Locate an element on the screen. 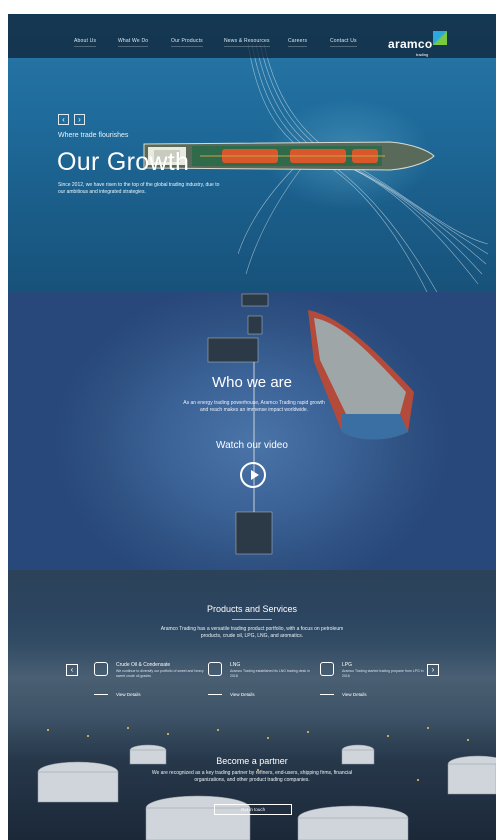 The width and height of the screenshot is (496, 840). logo-subtitle: trading is located at coordinates (422, 54).